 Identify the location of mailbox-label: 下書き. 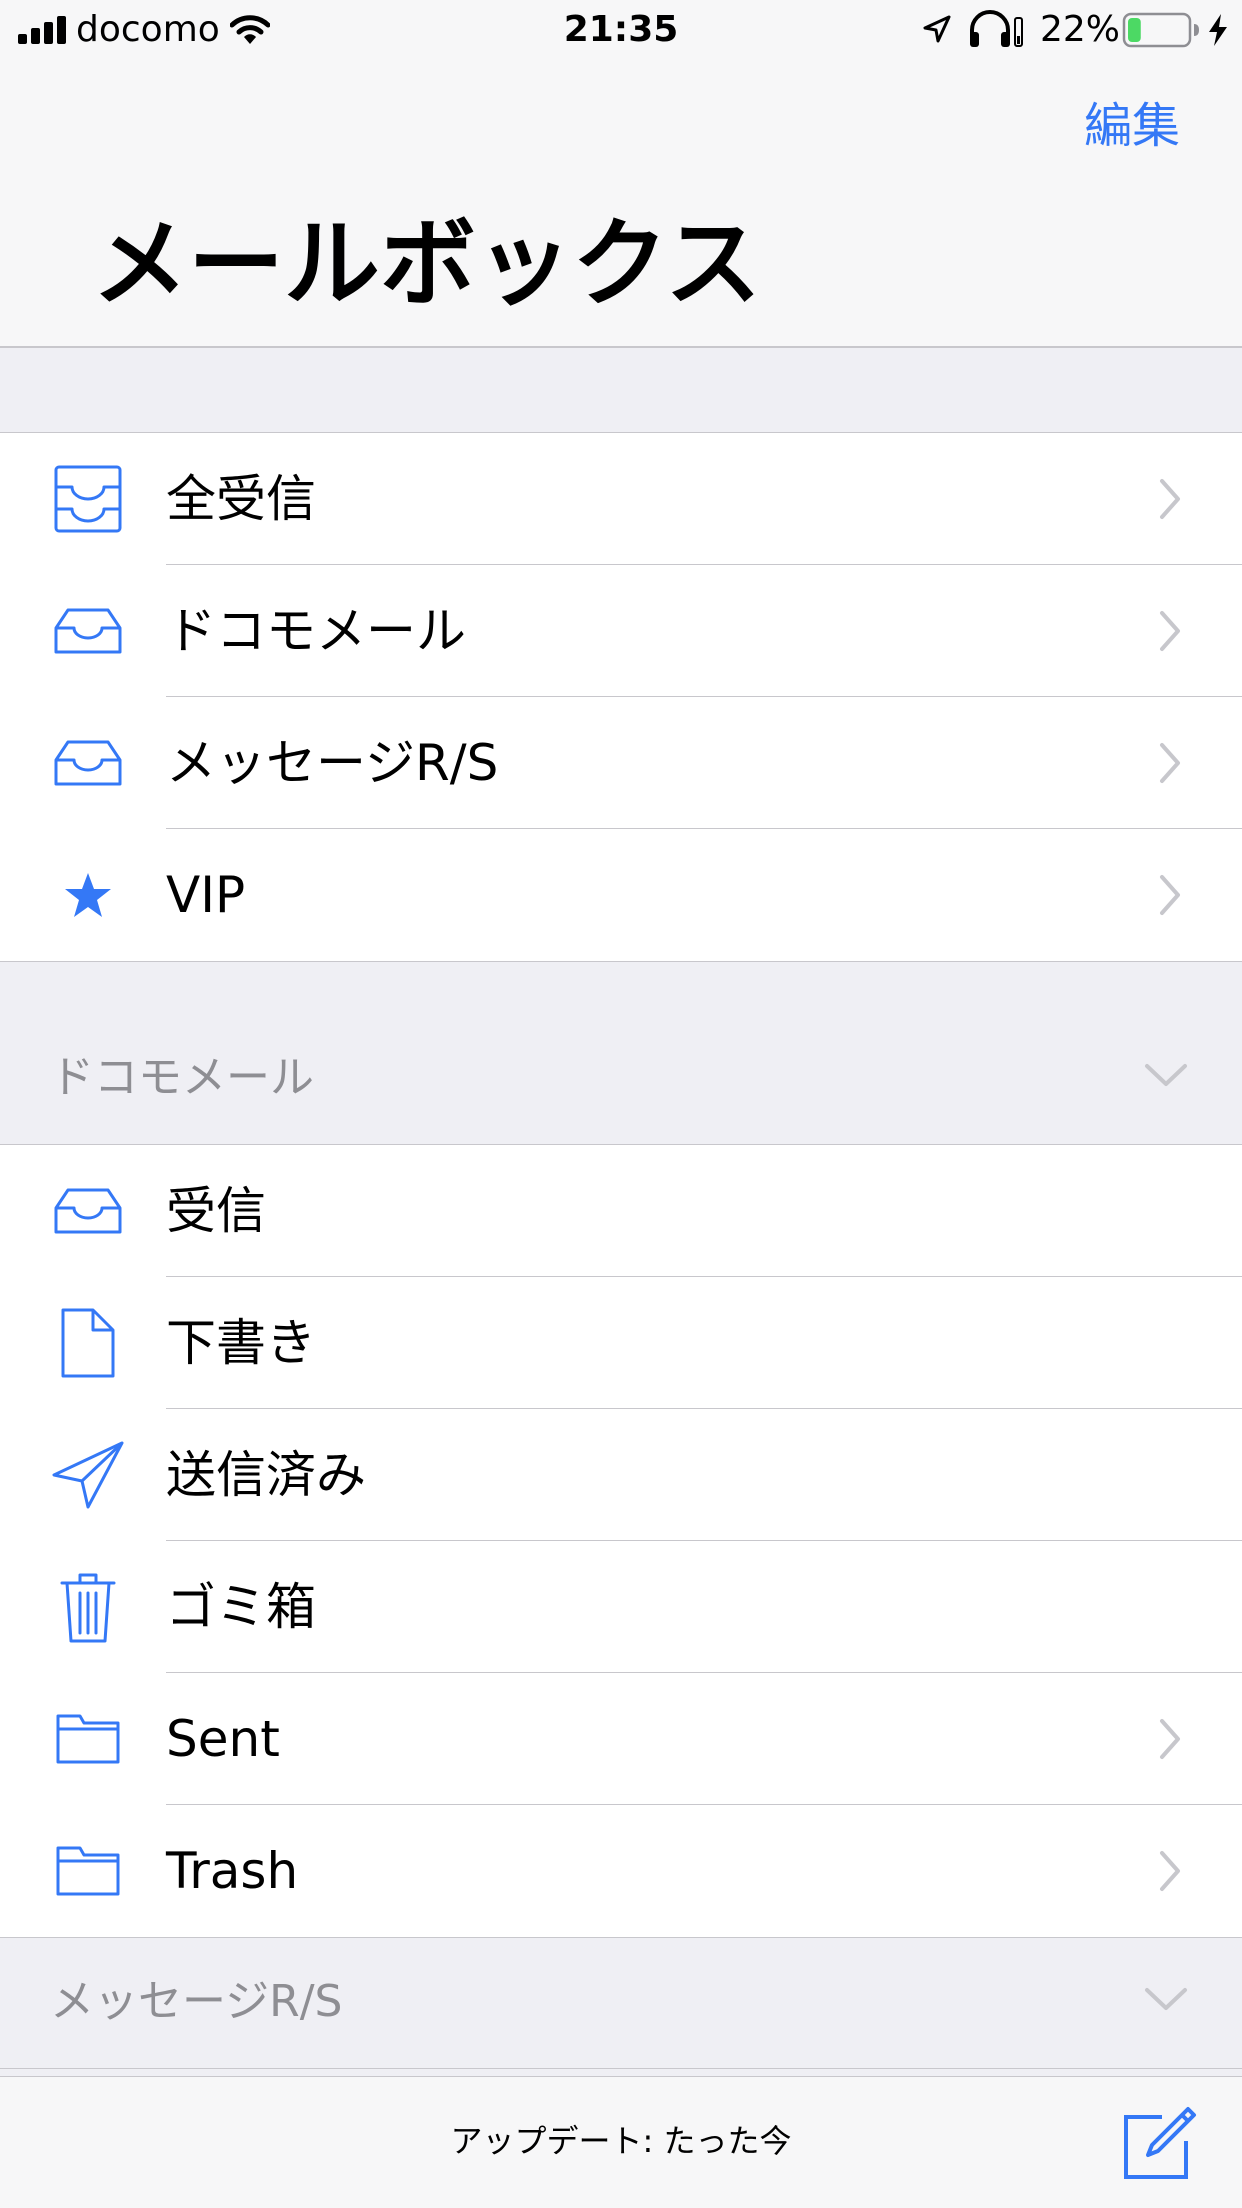
(241, 1343).